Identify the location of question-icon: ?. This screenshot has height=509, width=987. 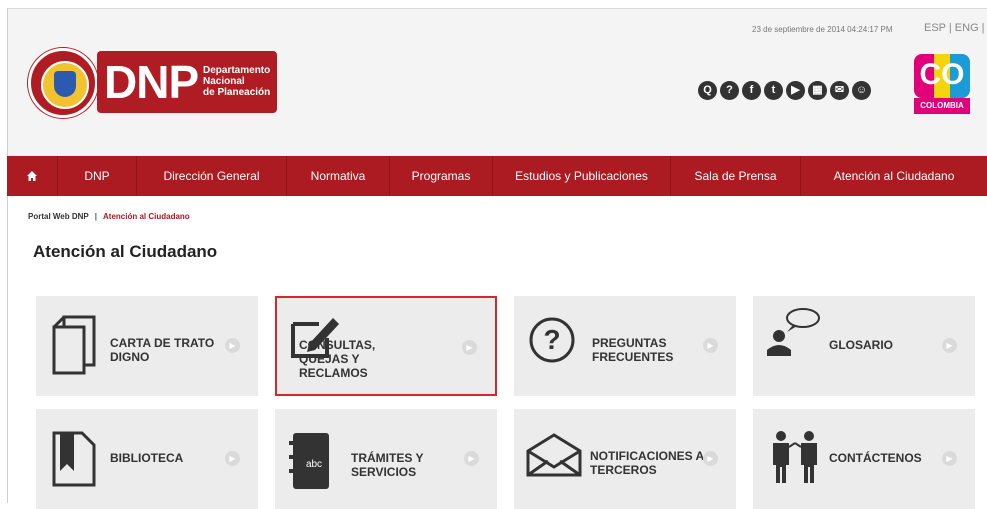
(552, 340).